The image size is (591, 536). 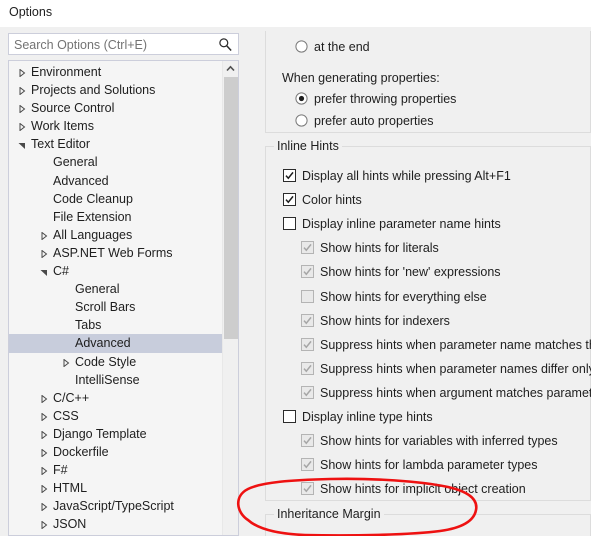 I want to click on tree-item-c: C#, so click(x=115, y=271).